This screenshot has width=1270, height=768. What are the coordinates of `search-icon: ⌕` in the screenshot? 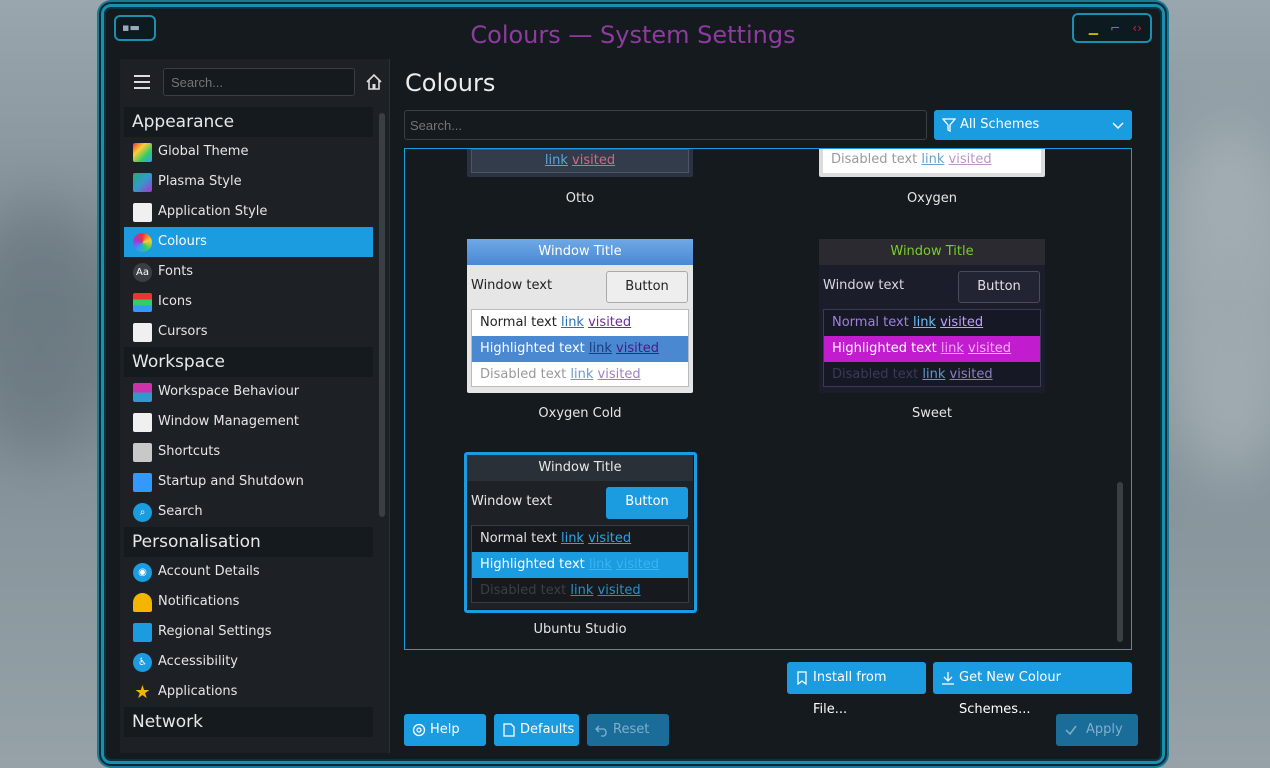 It's located at (142, 512).